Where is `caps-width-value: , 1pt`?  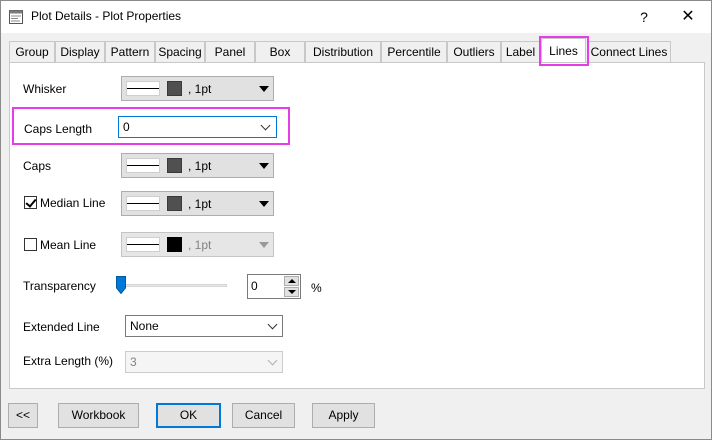 caps-width-value: , 1pt is located at coordinates (200, 166).